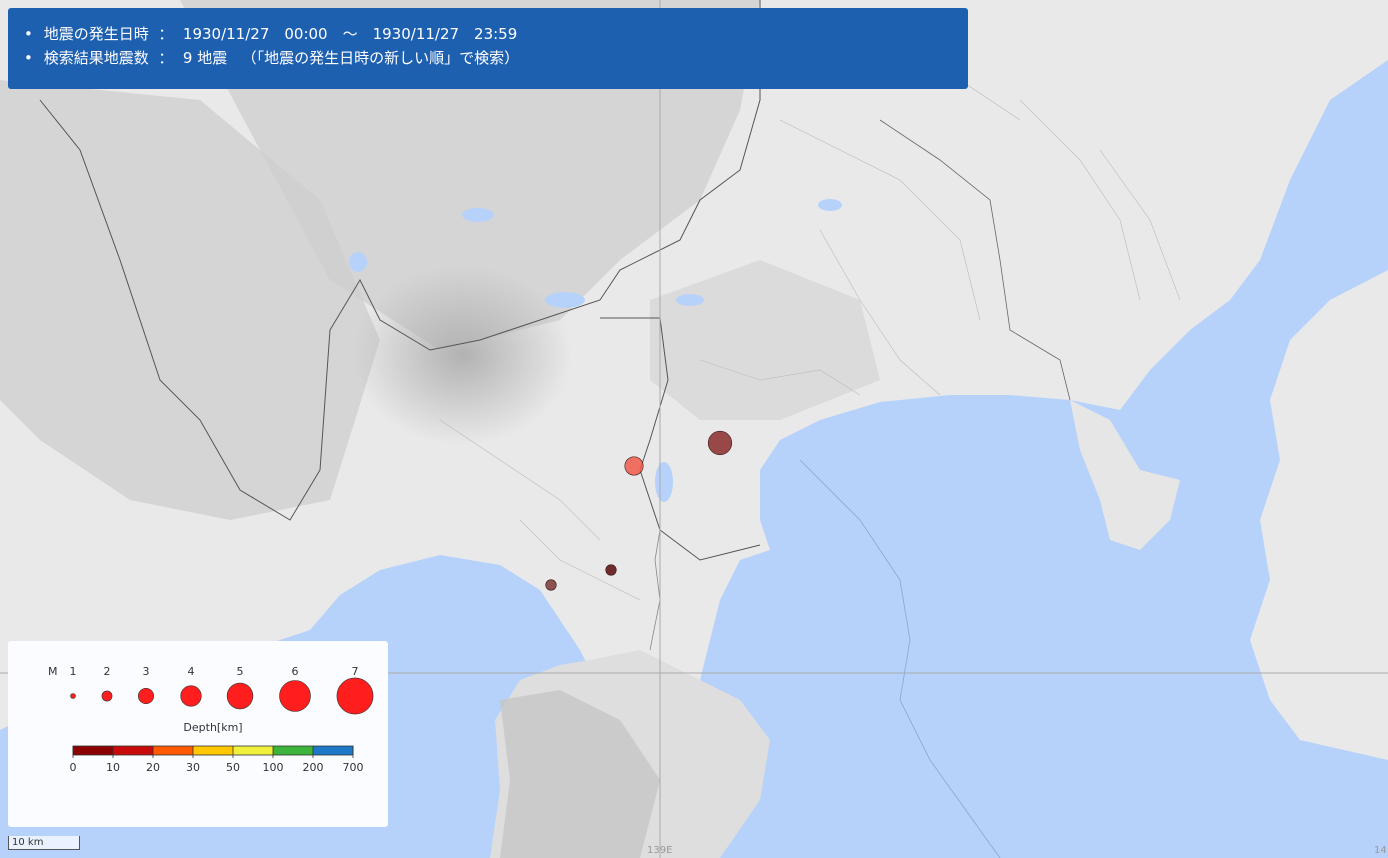  What do you see at coordinates (273, 767) in the screenshot?
I see `depth-tick-label-100: 100` at bounding box center [273, 767].